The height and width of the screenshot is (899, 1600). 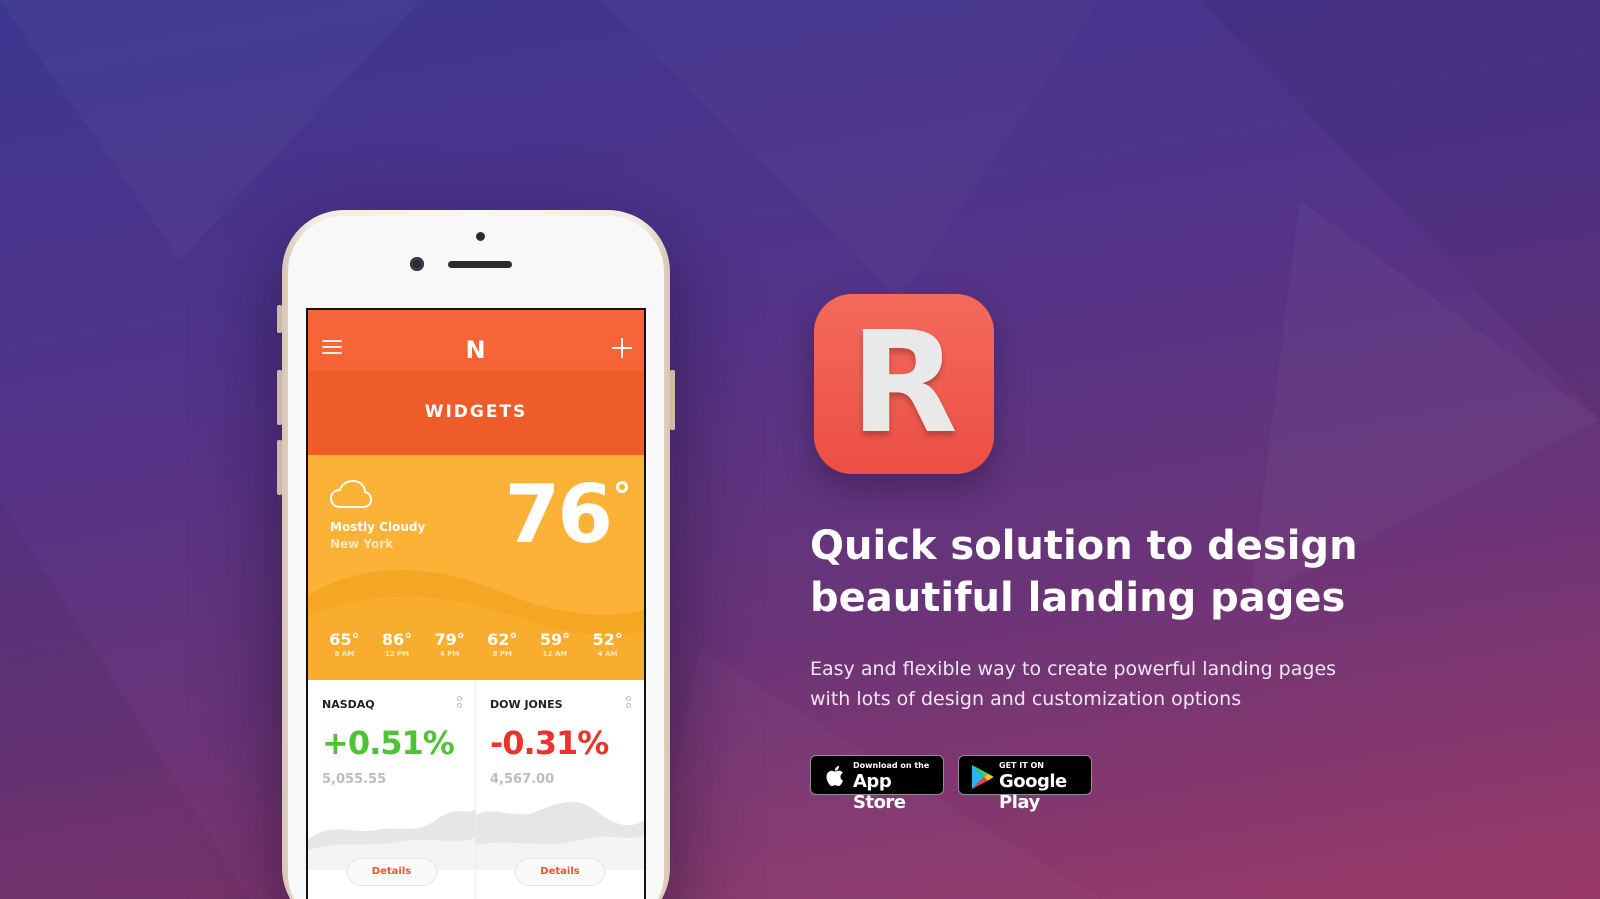 What do you see at coordinates (555, 639) in the screenshot?
I see `forecast-temp: 59°` at bounding box center [555, 639].